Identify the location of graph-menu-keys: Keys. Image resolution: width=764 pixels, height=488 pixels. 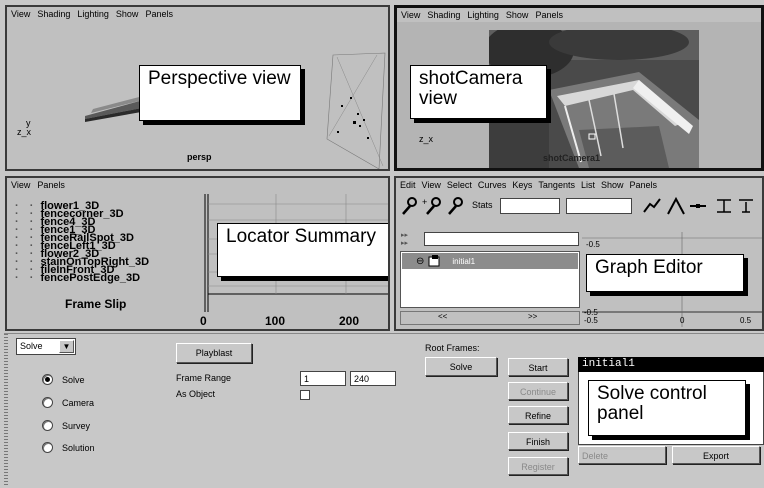
(522, 185).